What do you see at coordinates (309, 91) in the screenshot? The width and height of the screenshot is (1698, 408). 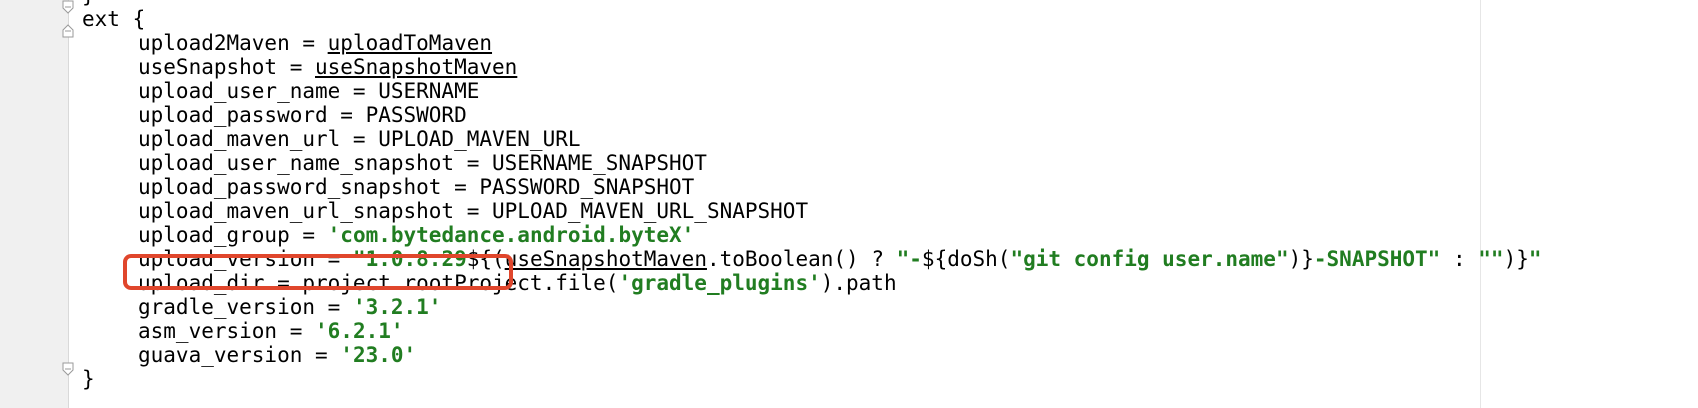 I see `code-token: upload_user_name = USERNAME` at bounding box center [309, 91].